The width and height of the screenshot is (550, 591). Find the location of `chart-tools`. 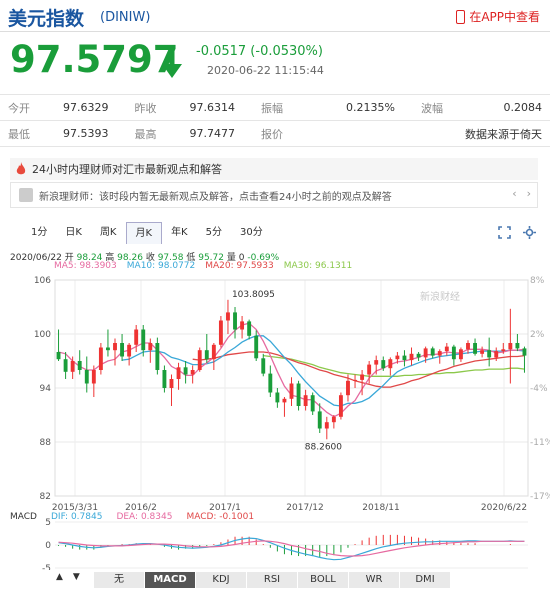

chart-tools is located at coordinates (517, 232).